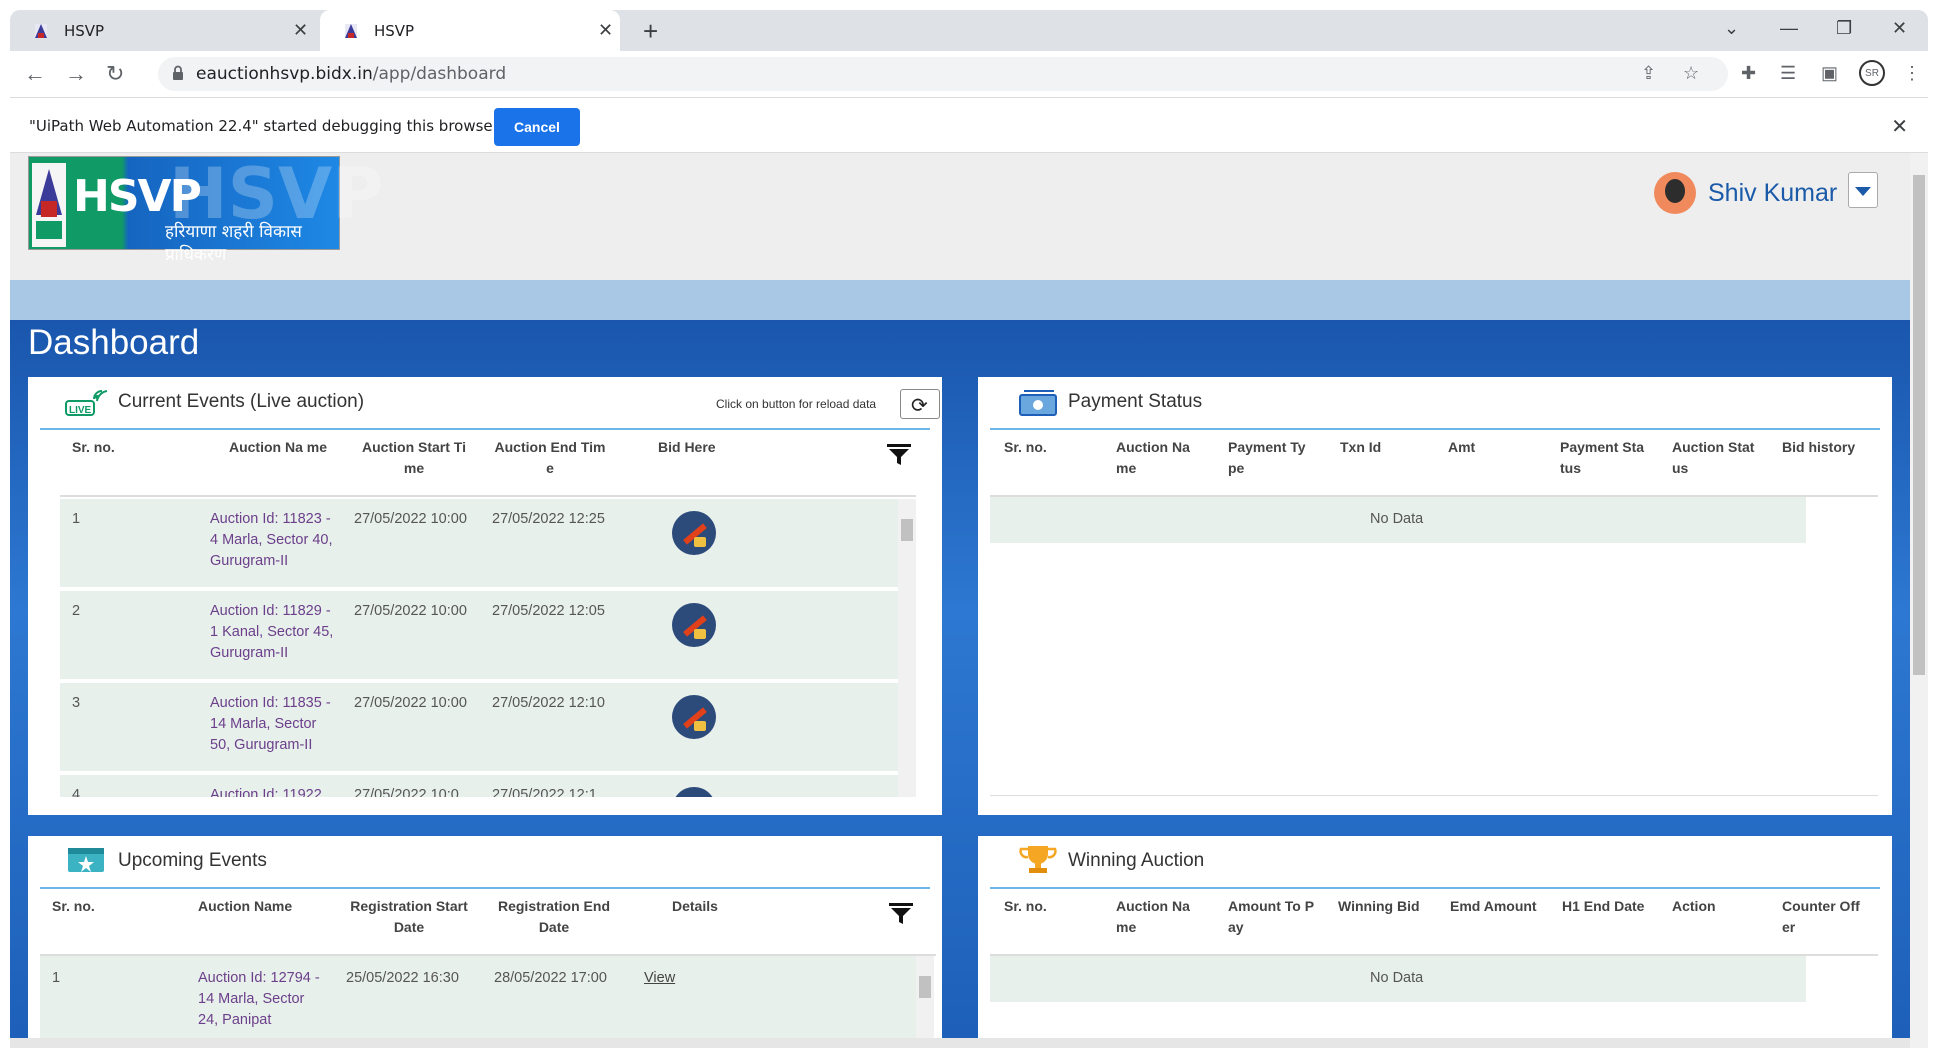 The image size is (1938, 1048). Describe the element at coordinates (86, 860) in the screenshot. I see `calendar-icon` at that location.